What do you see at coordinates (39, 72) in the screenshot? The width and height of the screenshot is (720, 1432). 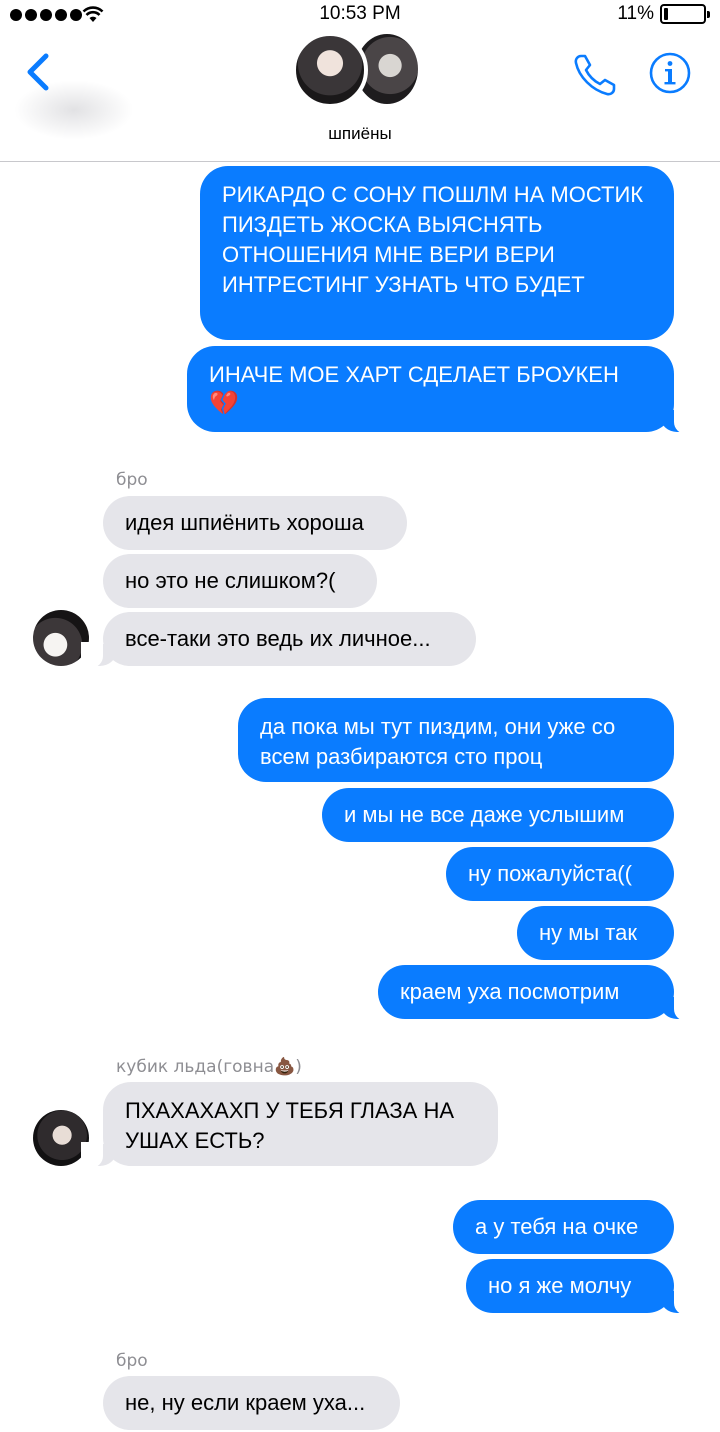 I see `chevron-left-icon` at bounding box center [39, 72].